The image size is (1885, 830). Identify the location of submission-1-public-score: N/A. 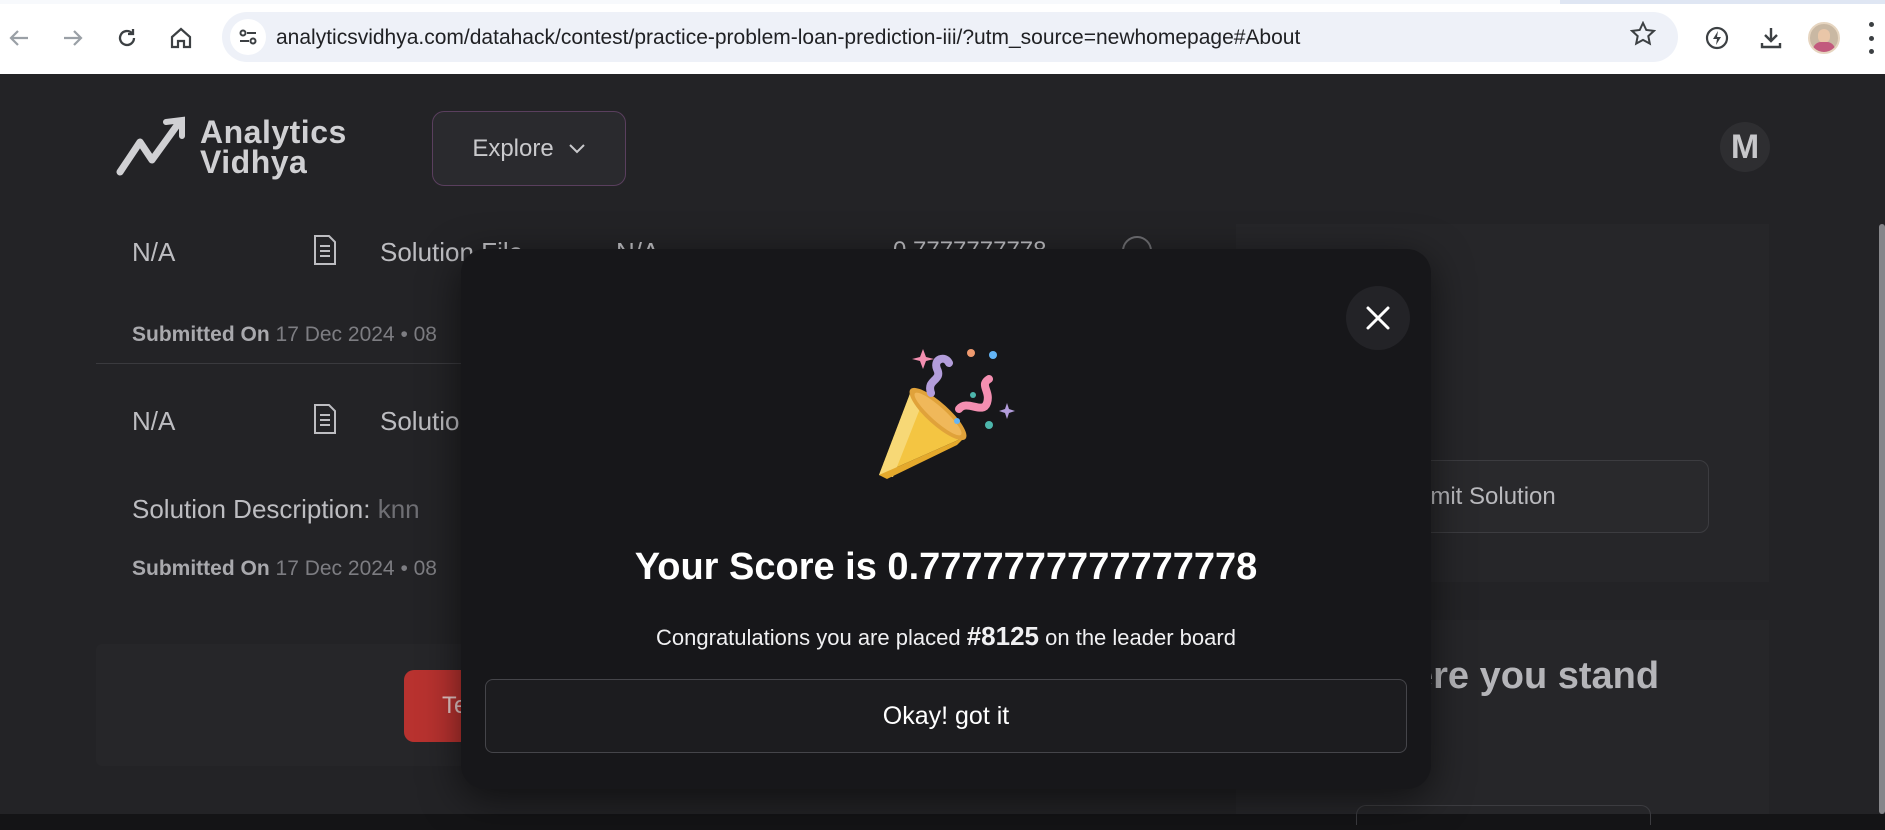
(154, 252).